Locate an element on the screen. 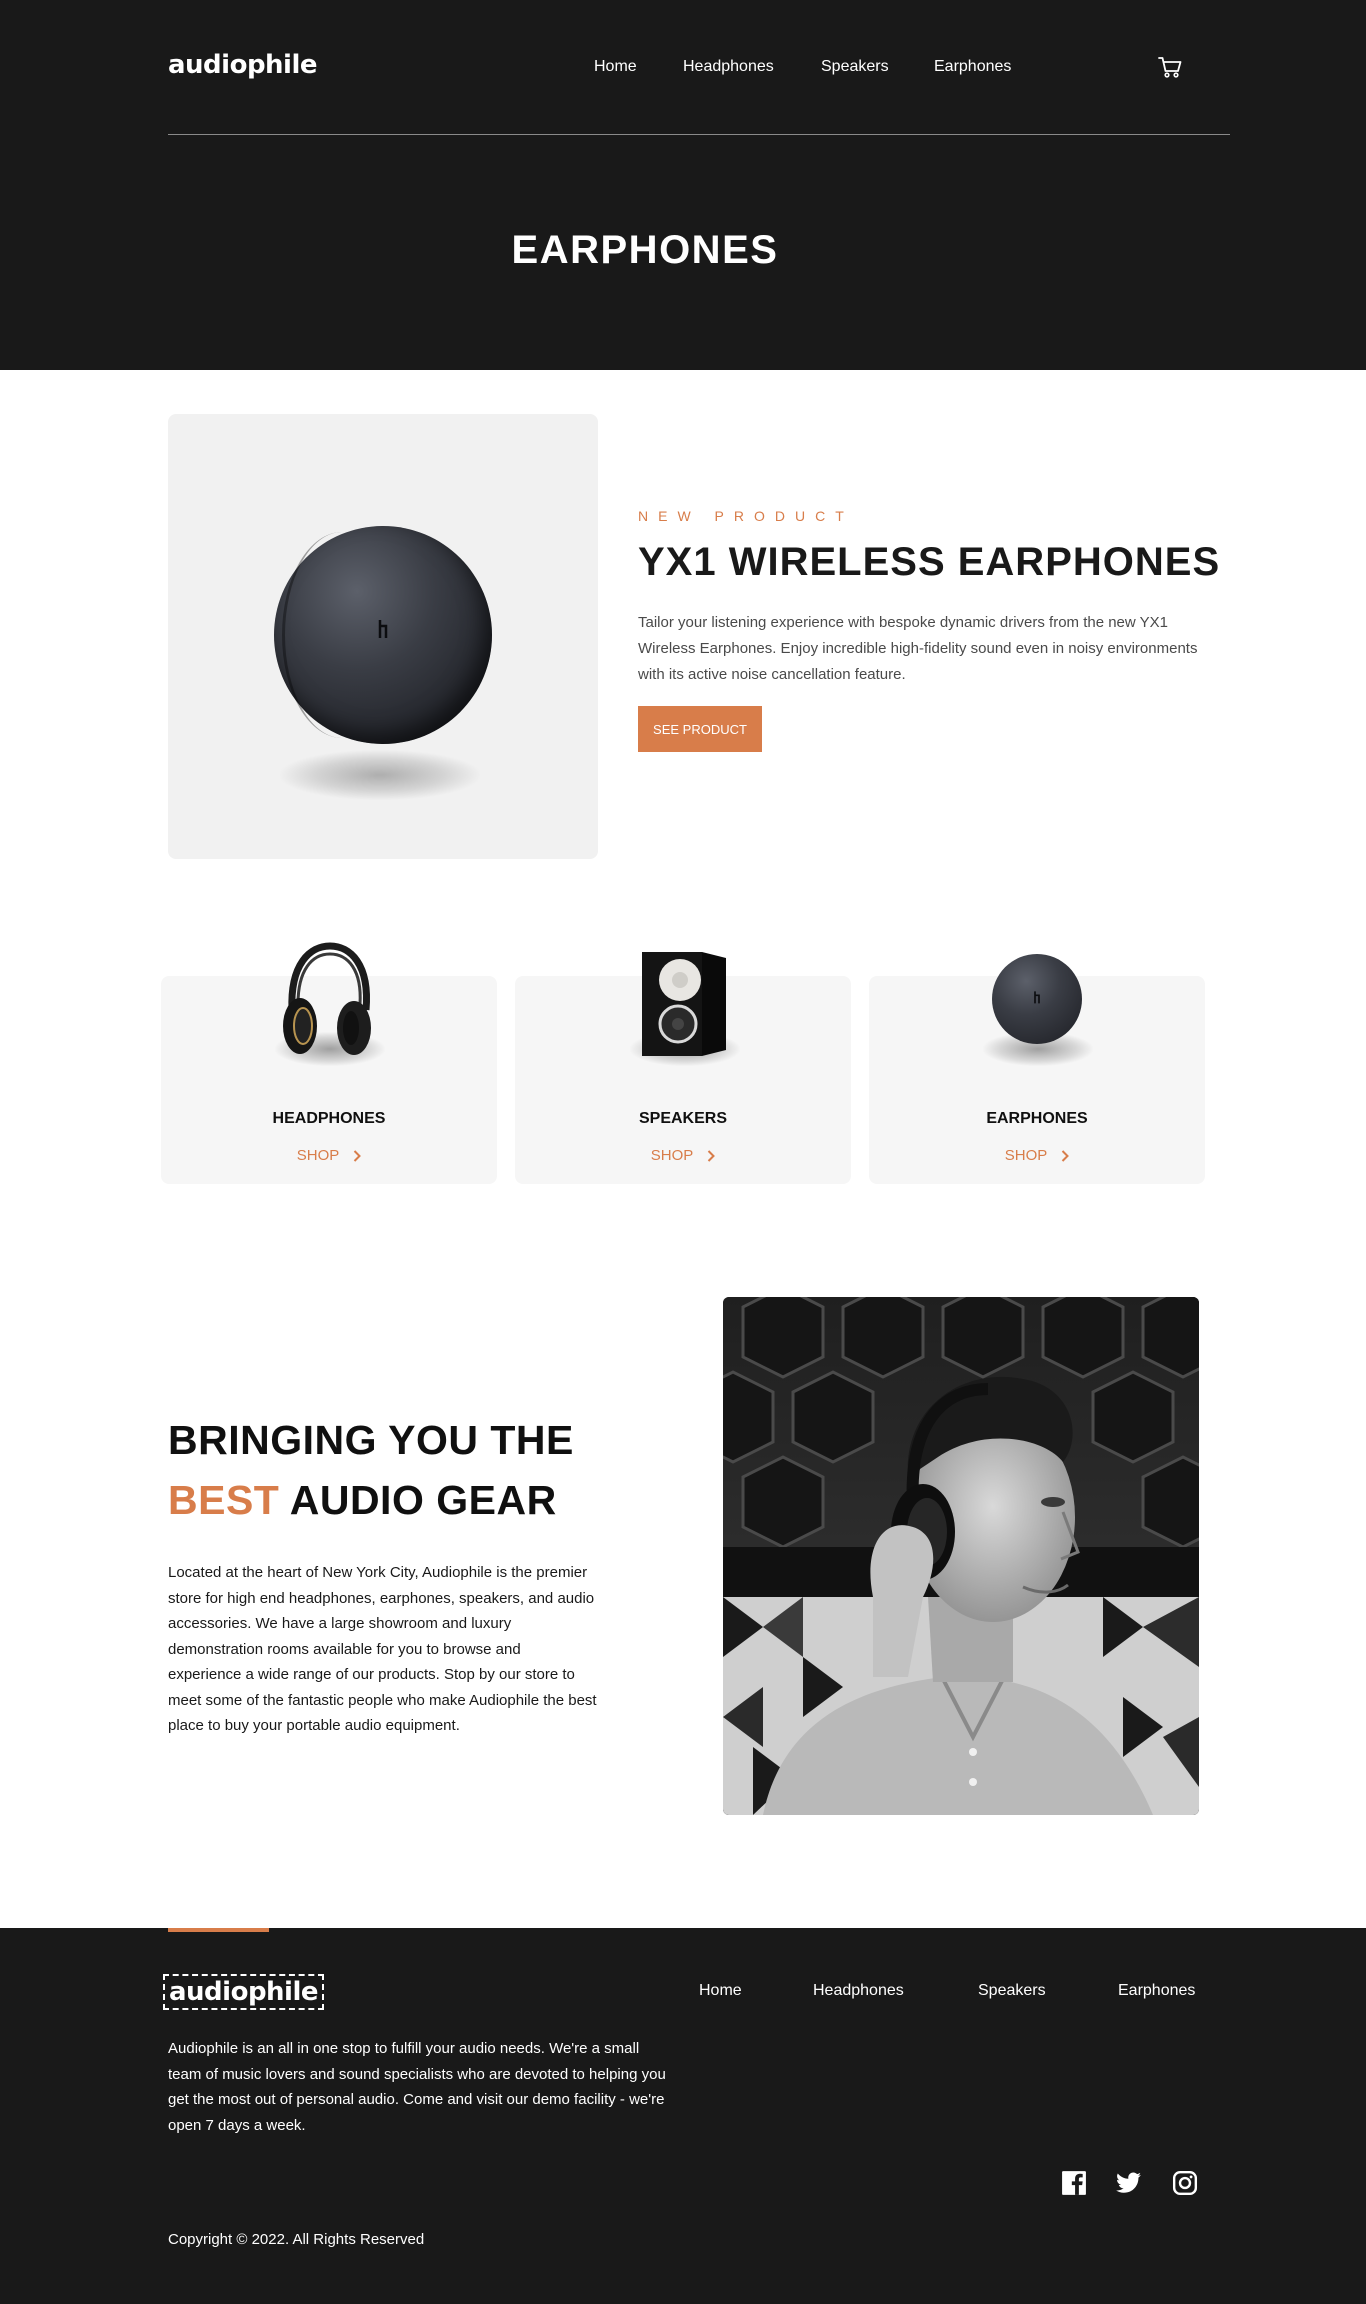 The image size is (1366, 2304). headphones-image is located at coordinates (327, 998).